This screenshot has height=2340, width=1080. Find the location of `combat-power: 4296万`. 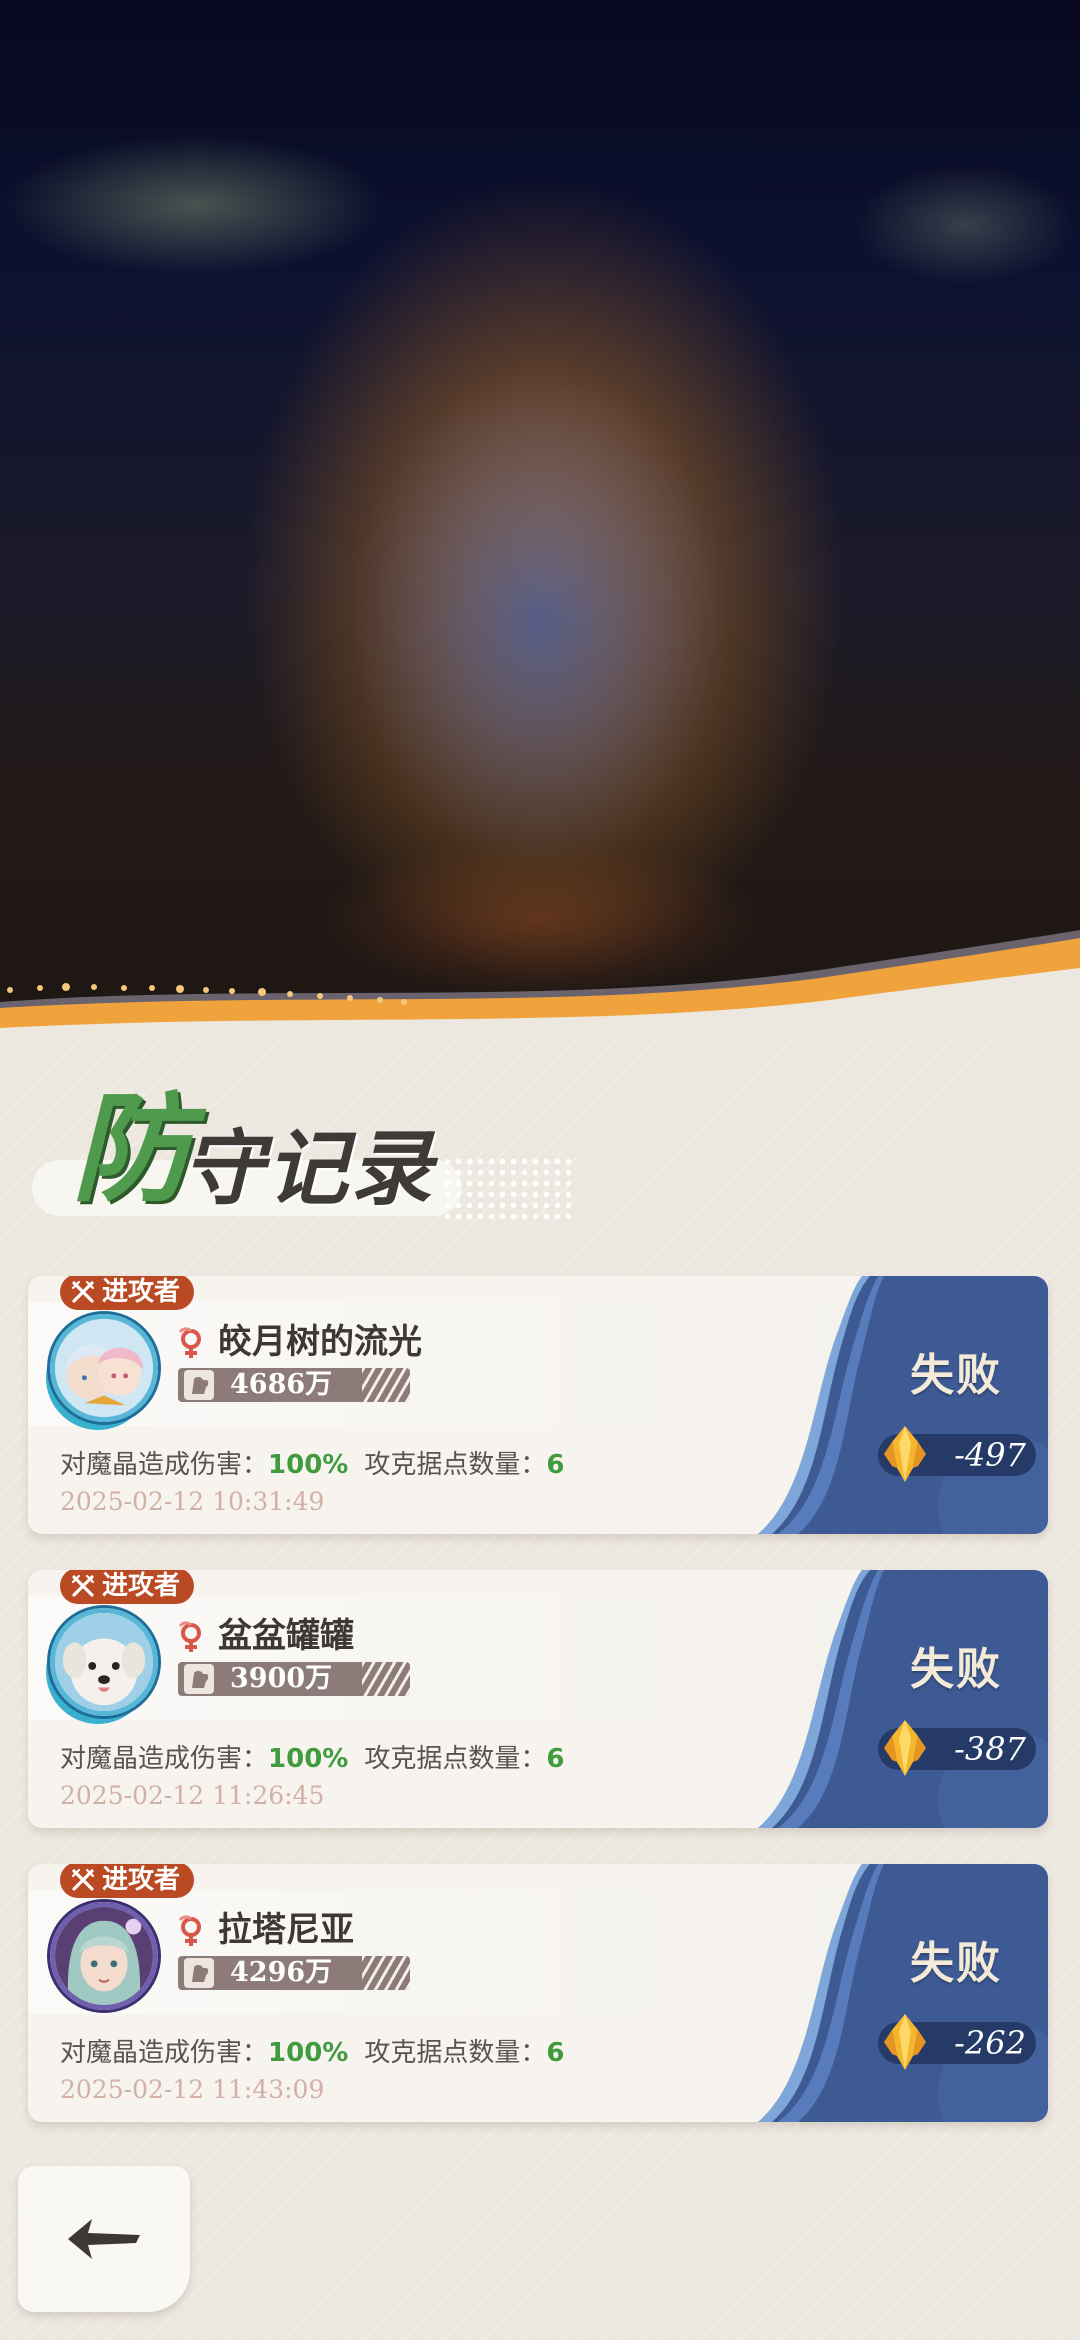

combat-power: 4296万 is located at coordinates (294, 1973).